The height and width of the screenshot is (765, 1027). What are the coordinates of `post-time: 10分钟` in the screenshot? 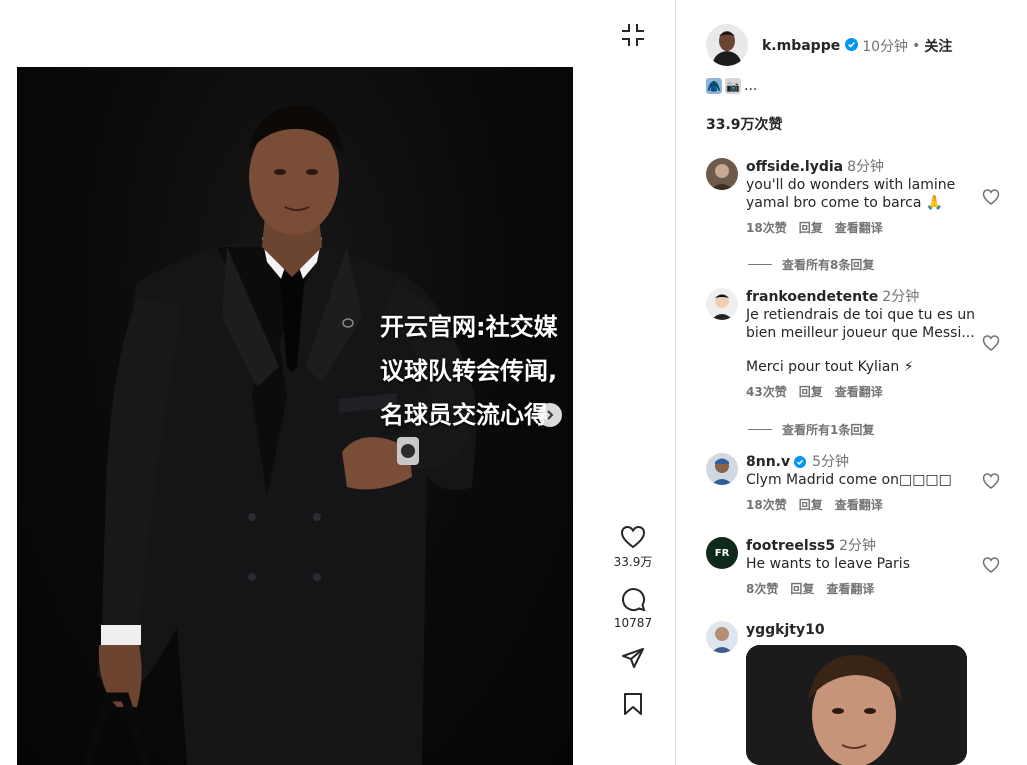 It's located at (885, 47).